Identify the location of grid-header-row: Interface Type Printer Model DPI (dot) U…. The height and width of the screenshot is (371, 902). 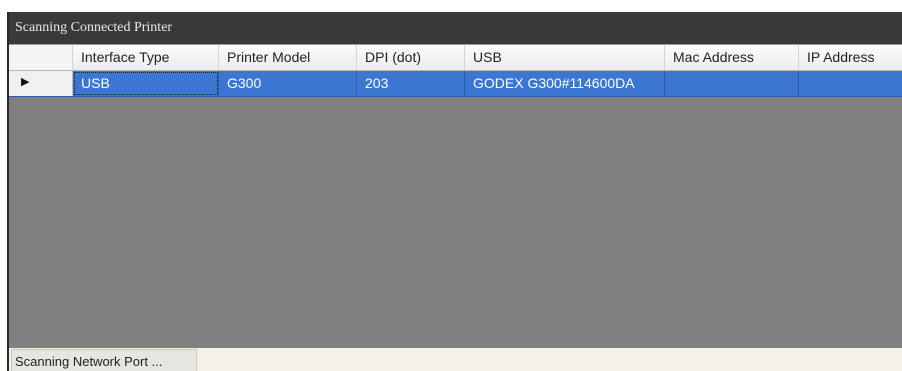
(455, 58).